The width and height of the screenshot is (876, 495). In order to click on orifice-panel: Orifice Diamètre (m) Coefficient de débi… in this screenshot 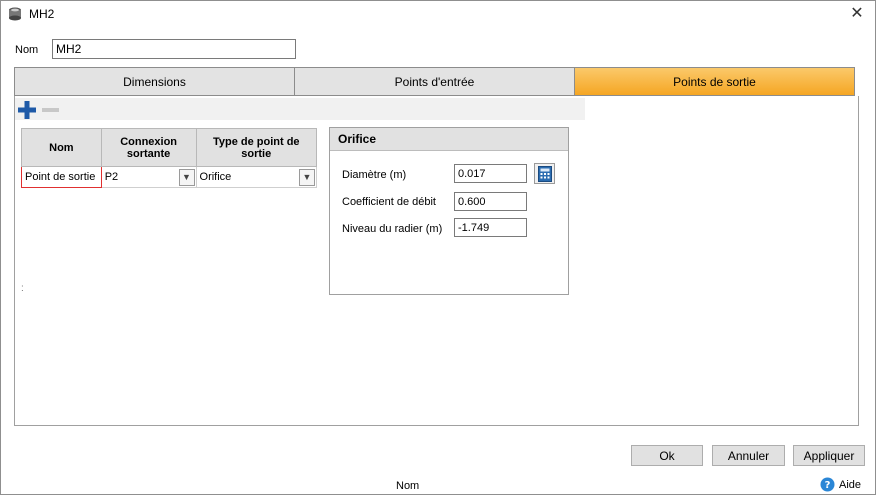, I will do `click(449, 211)`.